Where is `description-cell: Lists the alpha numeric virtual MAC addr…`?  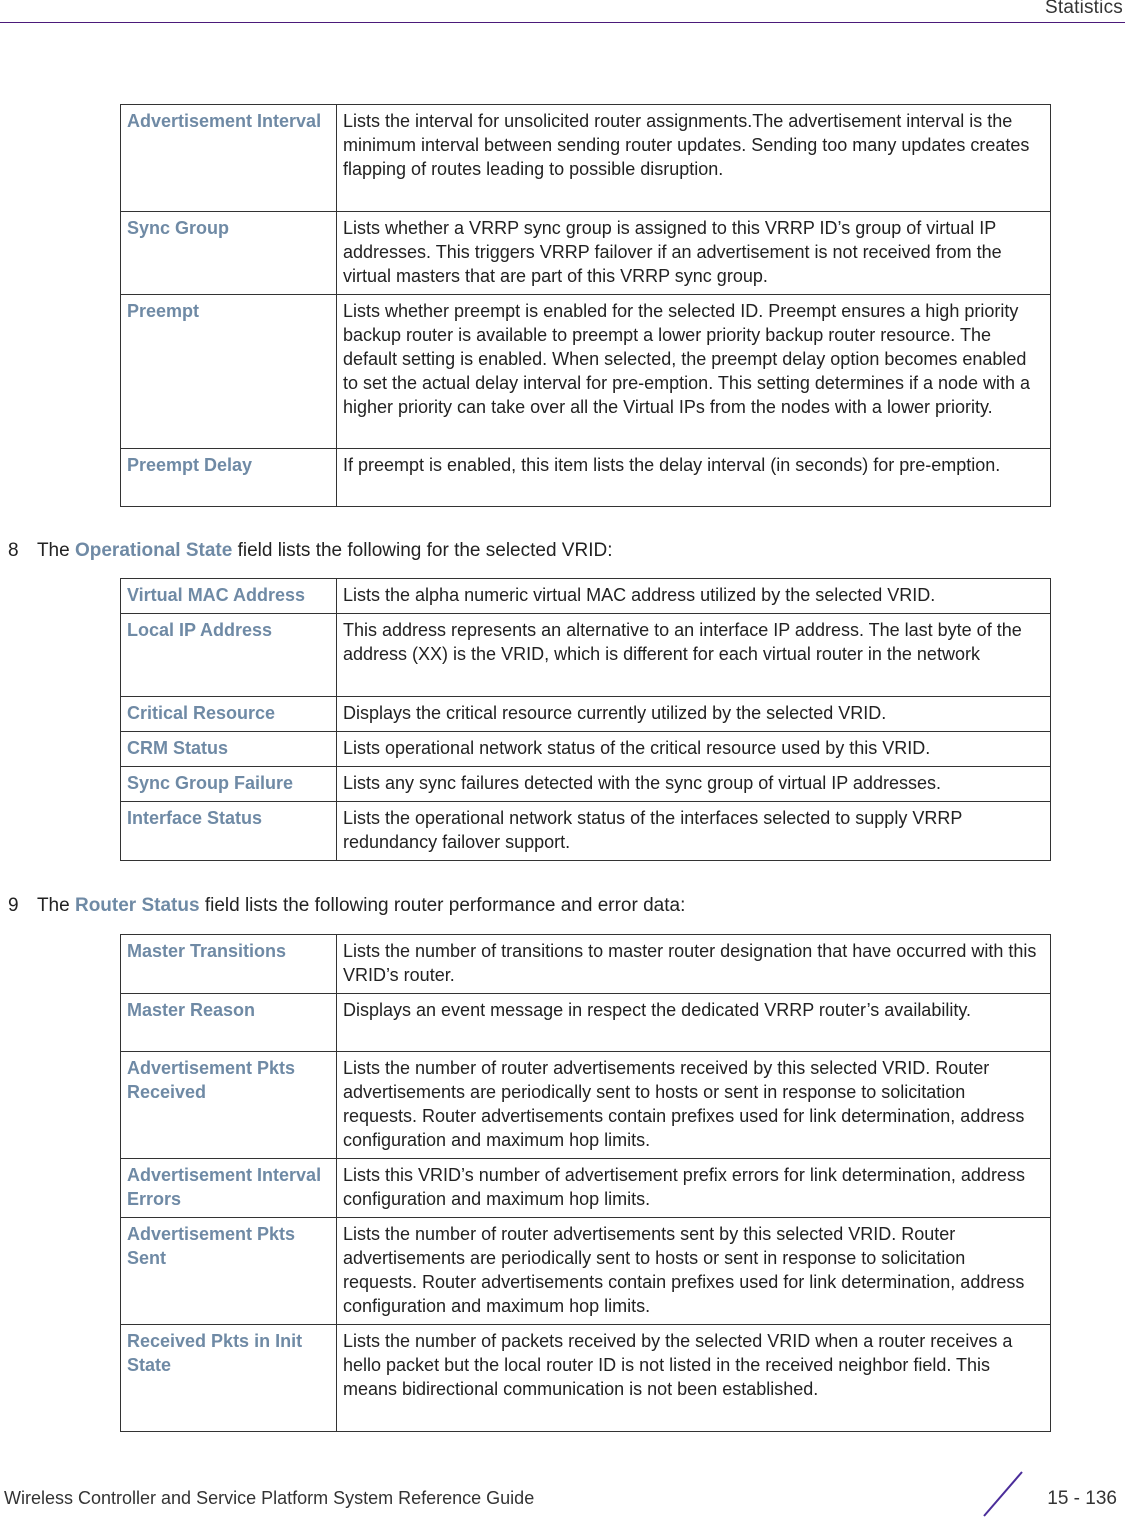 description-cell: Lists the alpha numeric virtual MAC addr… is located at coordinates (693, 596).